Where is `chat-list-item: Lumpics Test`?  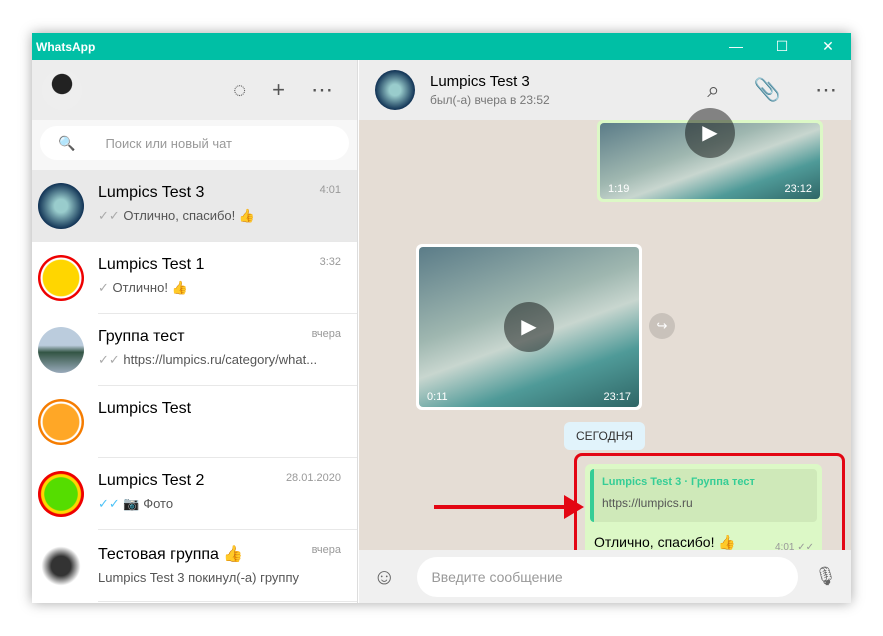
chat-list-item: Lumpics Test is located at coordinates (194, 422).